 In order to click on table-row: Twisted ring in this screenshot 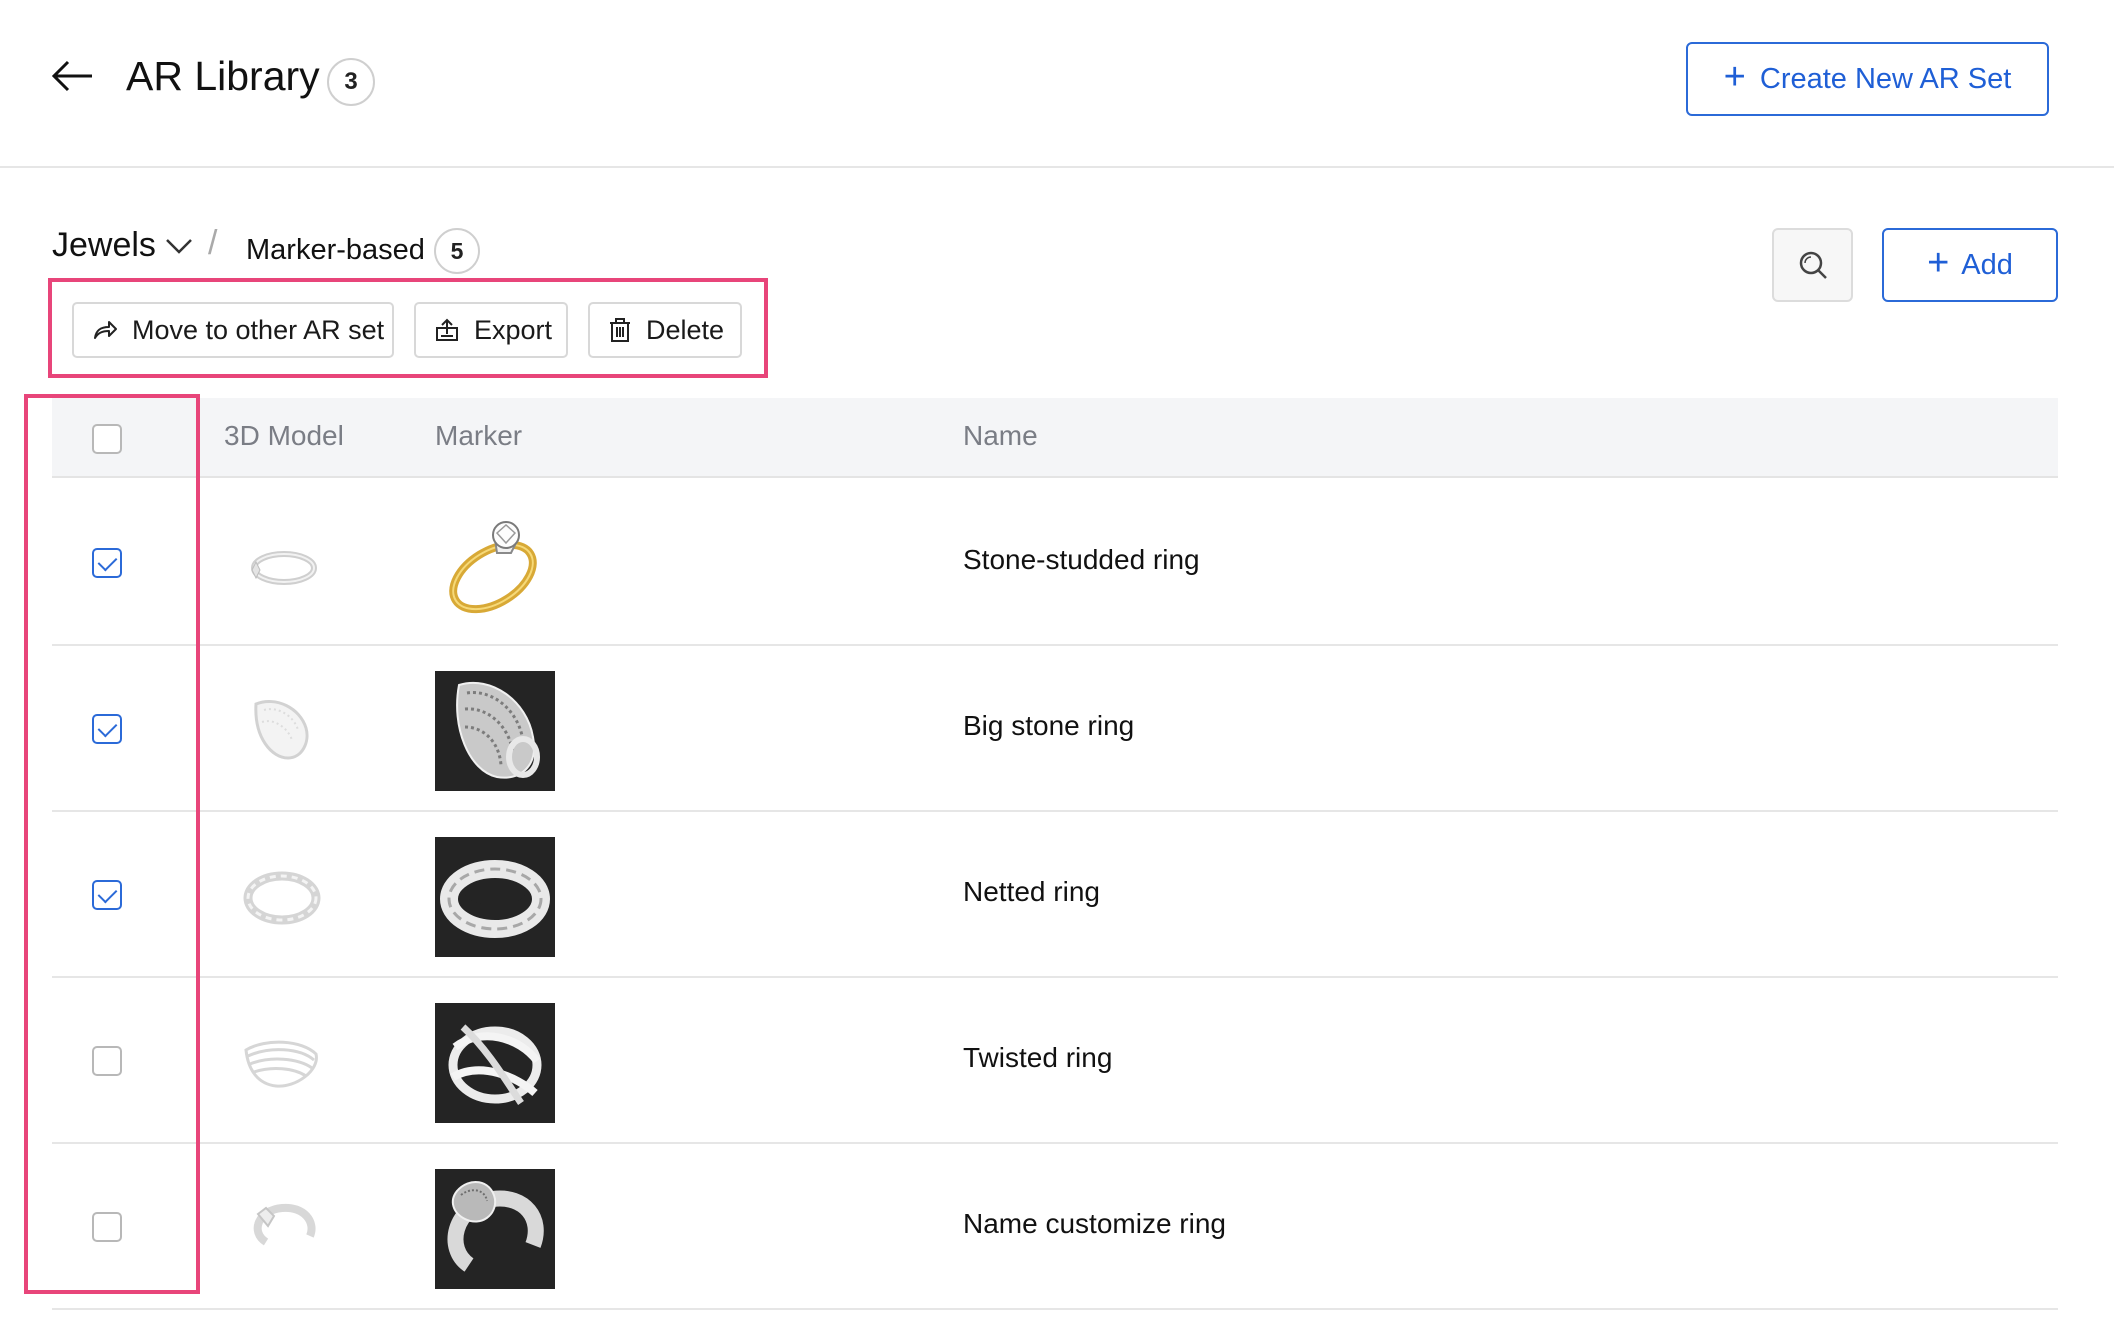, I will do `click(1055, 1061)`.